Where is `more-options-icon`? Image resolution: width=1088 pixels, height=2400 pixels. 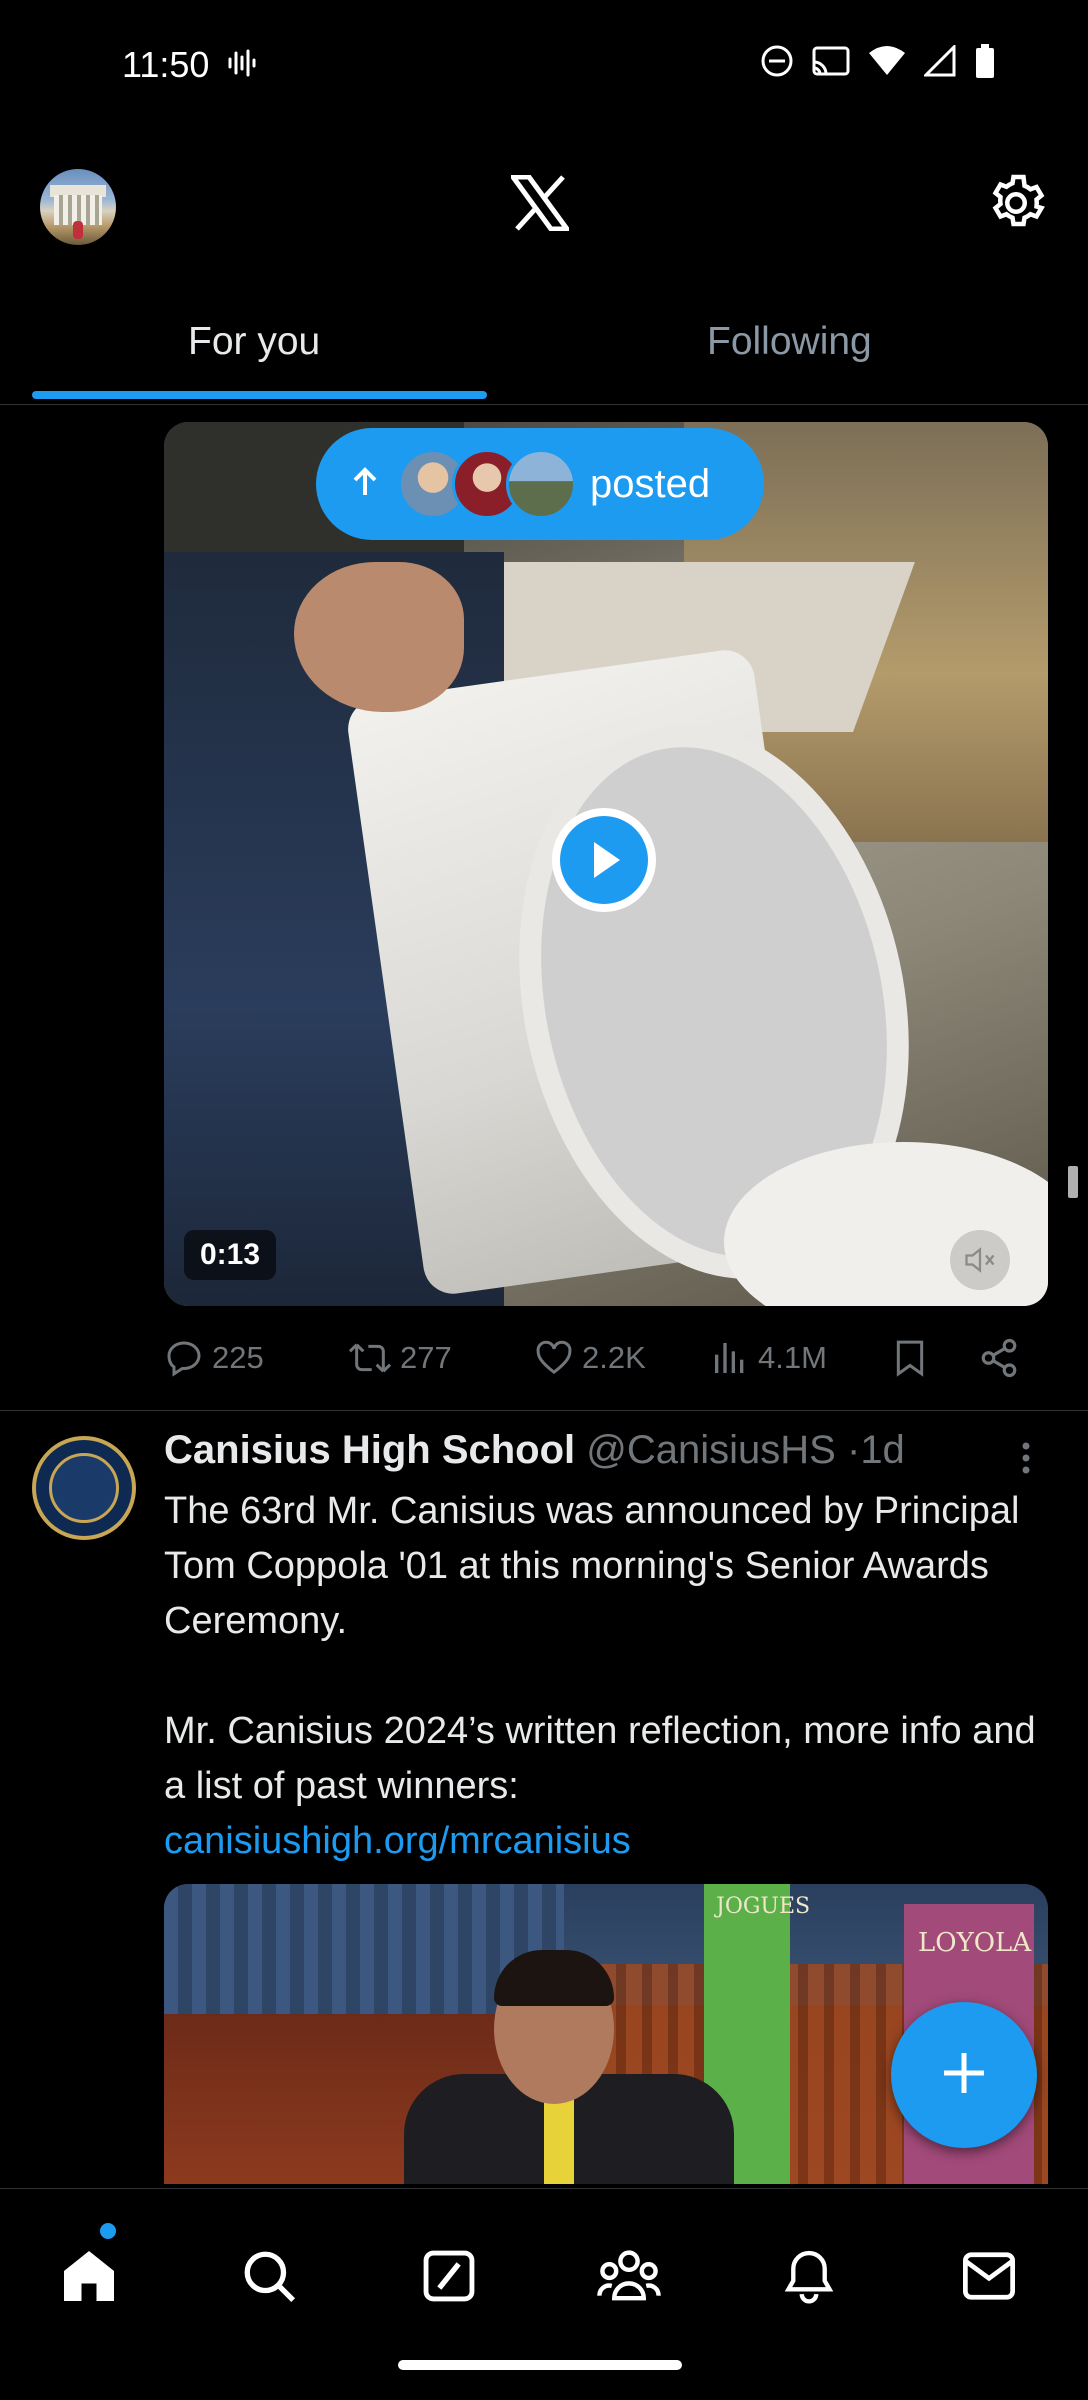 more-options-icon is located at coordinates (1026, 1460).